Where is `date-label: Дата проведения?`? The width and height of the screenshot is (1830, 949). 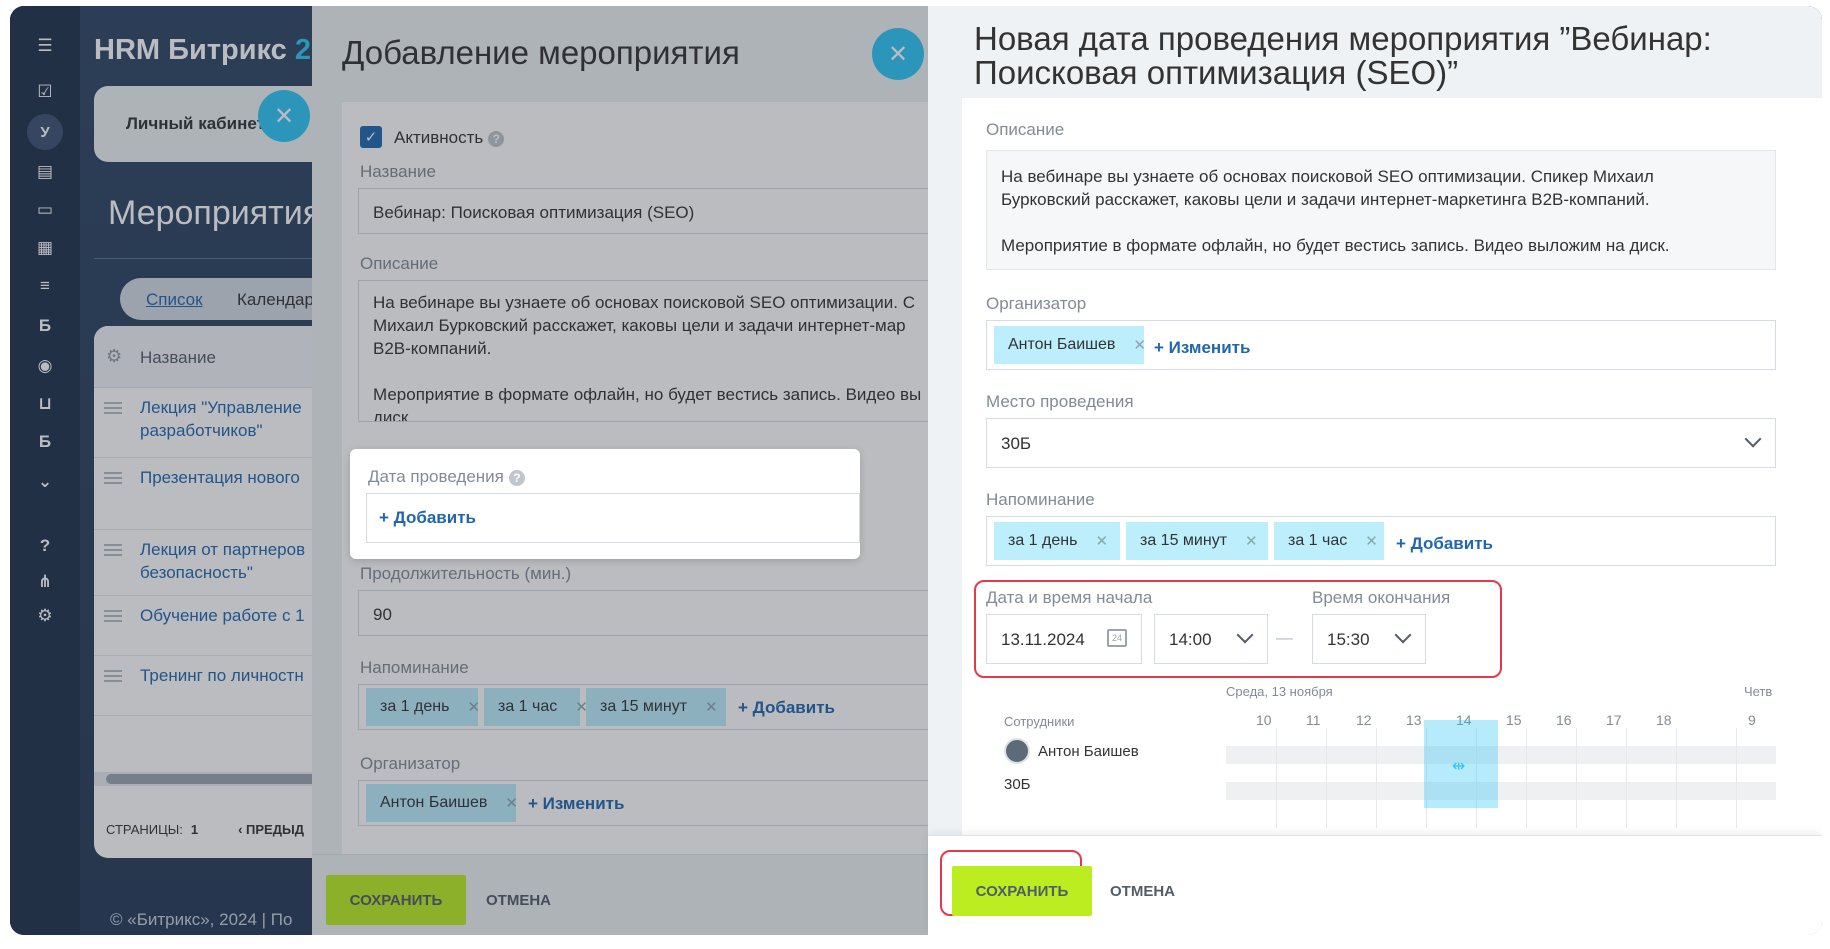 date-label: Дата проведения? is located at coordinates (446, 477).